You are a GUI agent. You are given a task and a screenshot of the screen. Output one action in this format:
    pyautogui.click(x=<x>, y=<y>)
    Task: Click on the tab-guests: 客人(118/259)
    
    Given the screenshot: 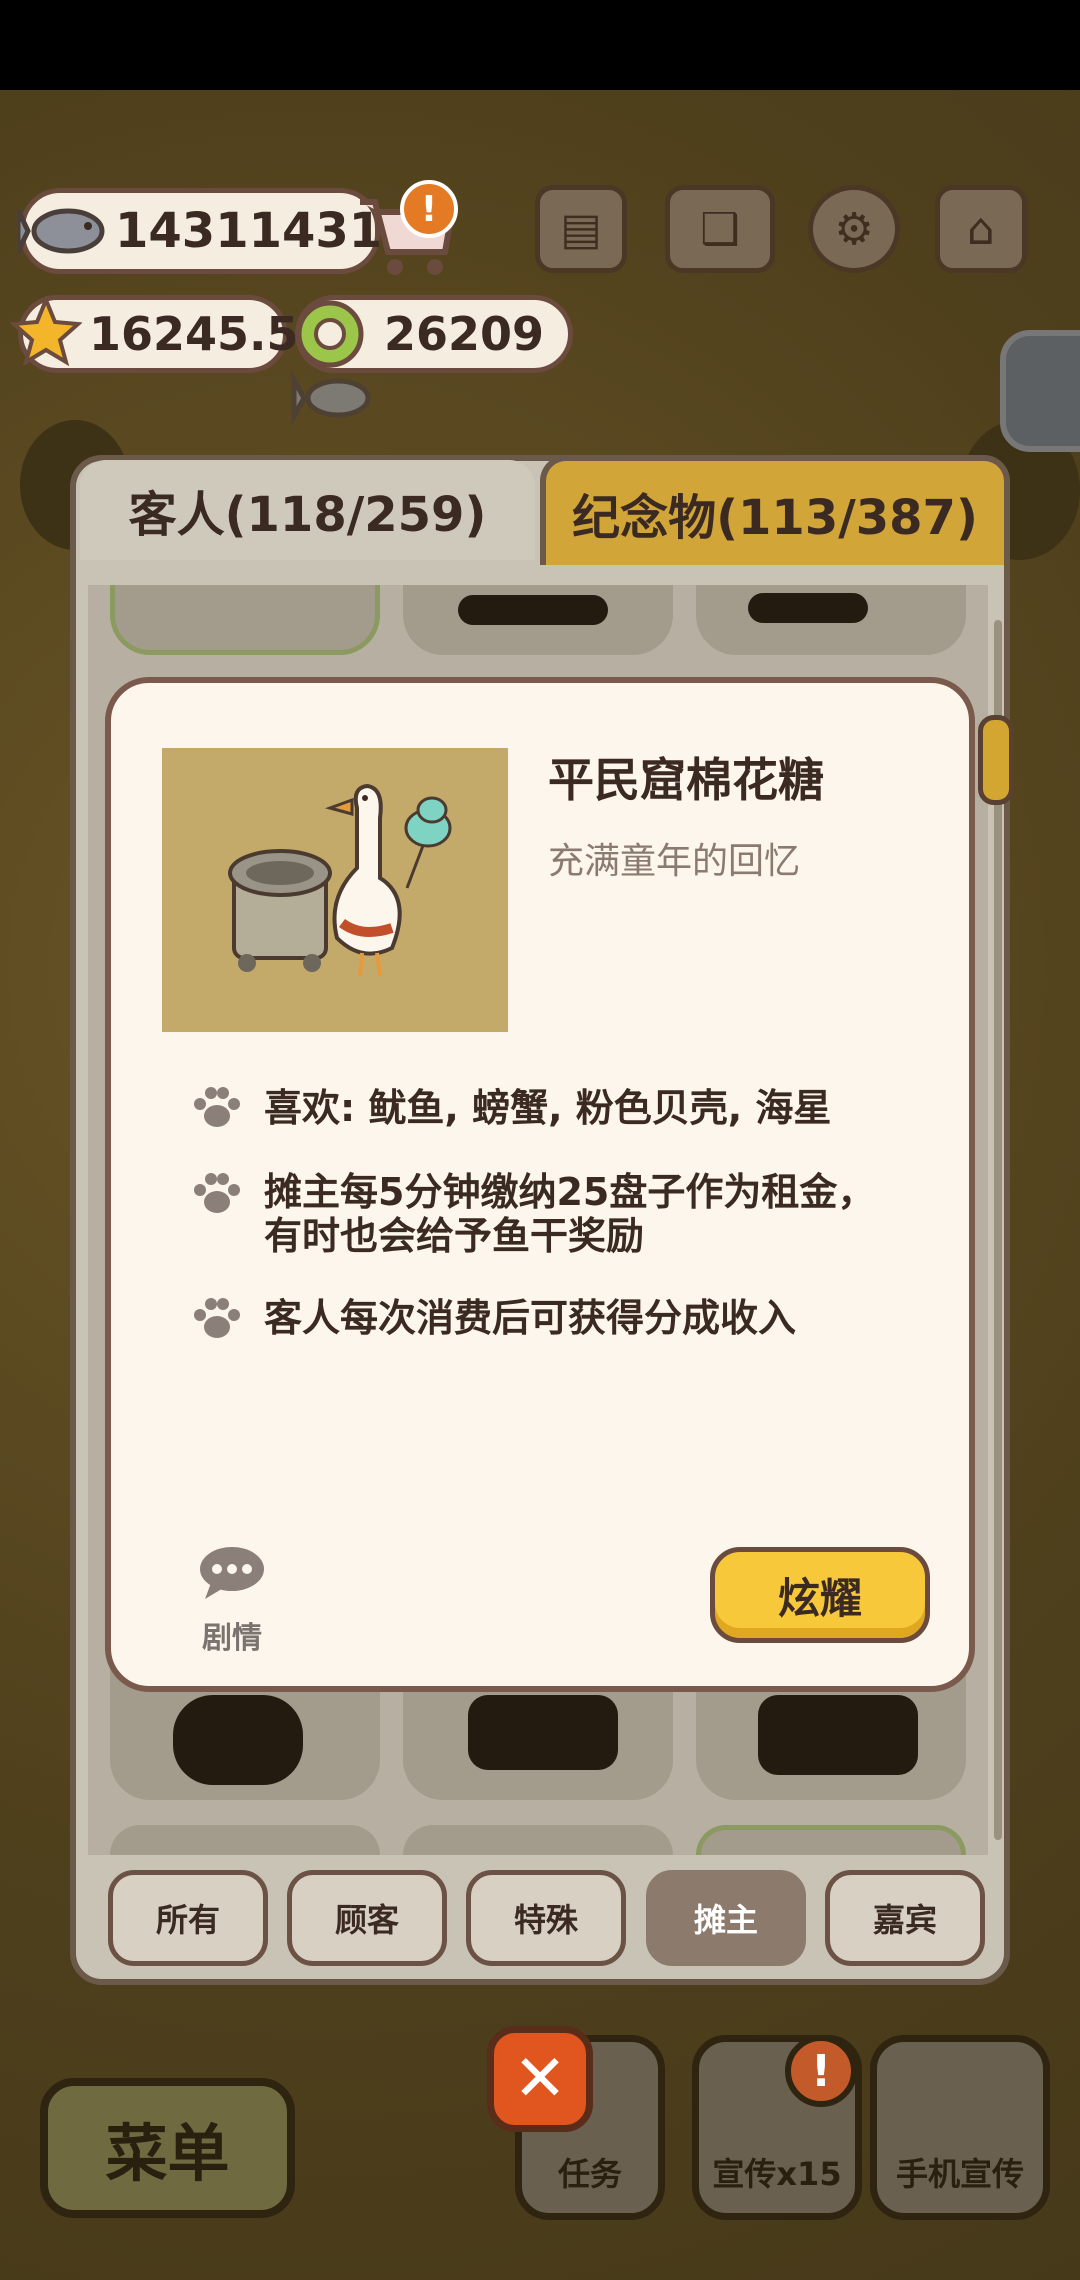 What is the action you would take?
    pyautogui.click(x=307, y=510)
    